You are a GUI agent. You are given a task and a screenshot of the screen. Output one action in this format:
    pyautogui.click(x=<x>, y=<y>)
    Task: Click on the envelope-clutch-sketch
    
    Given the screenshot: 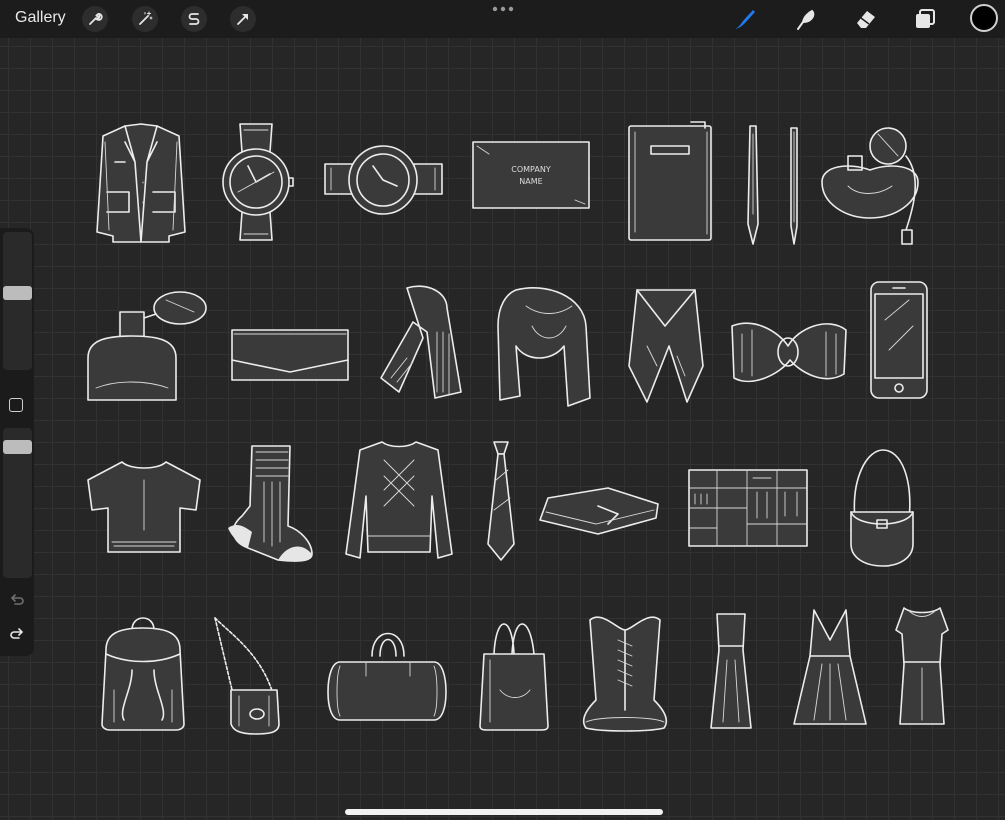 What is the action you would take?
    pyautogui.click(x=290, y=355)
    